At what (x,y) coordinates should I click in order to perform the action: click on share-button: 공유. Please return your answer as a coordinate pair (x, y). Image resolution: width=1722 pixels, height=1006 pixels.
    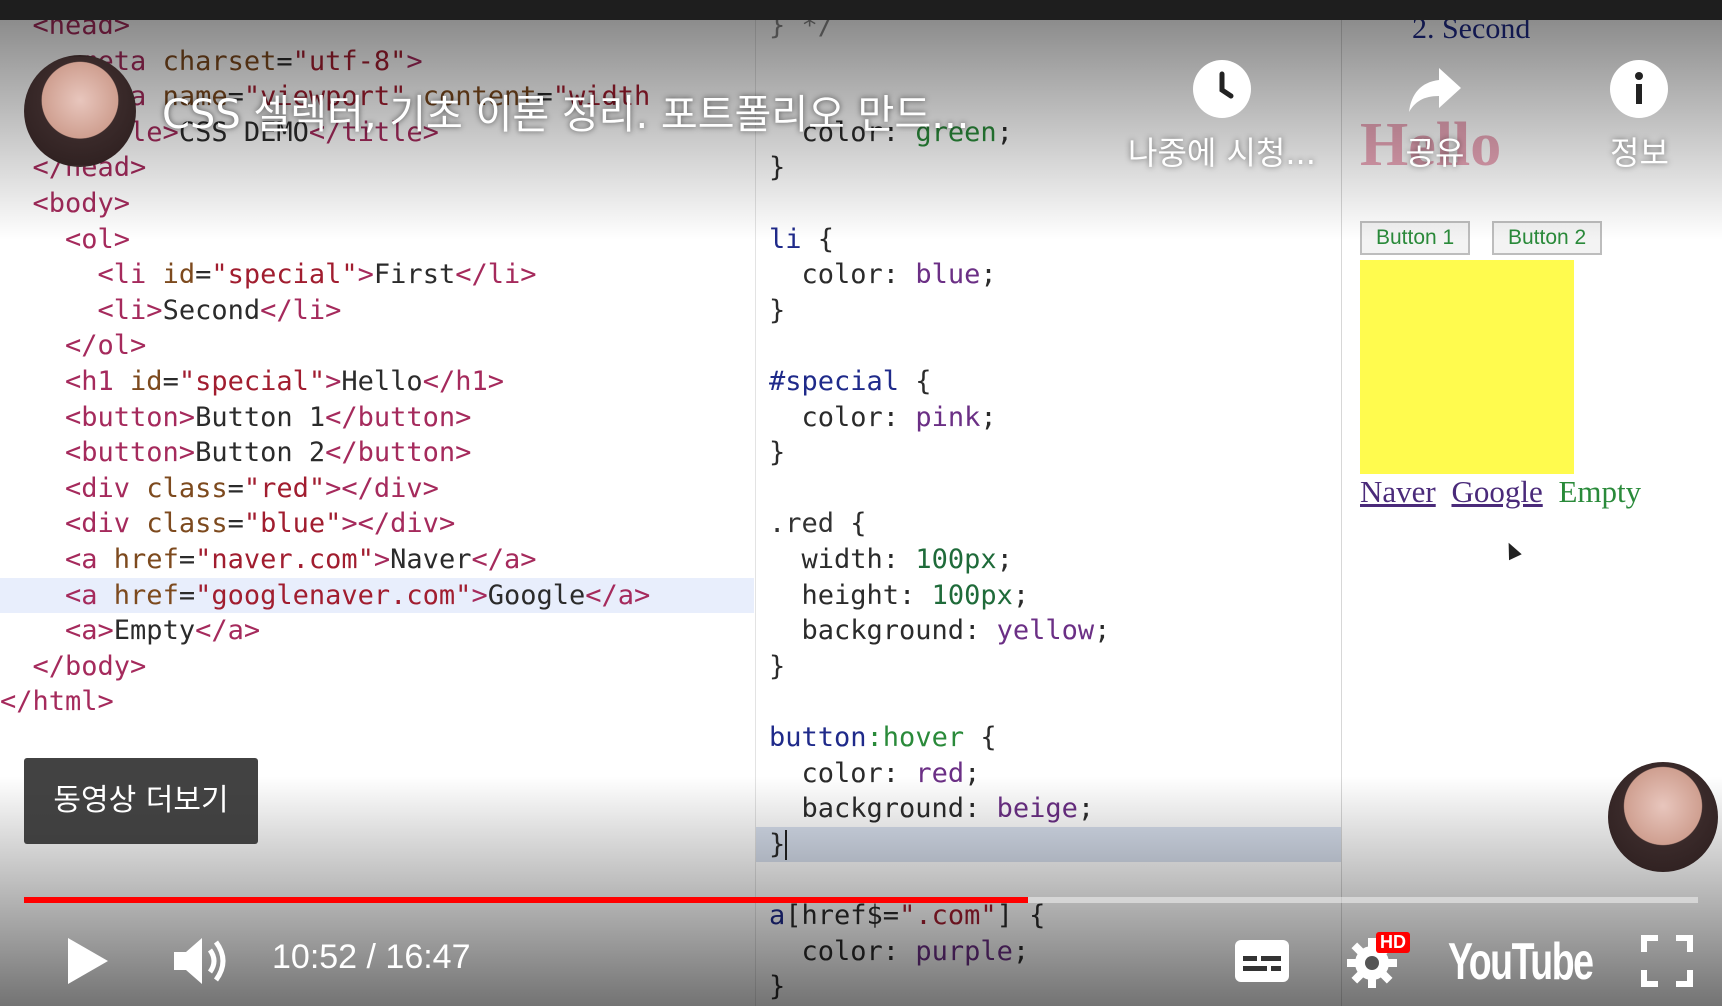
    Looking at the image, I should click on (1435, 117).